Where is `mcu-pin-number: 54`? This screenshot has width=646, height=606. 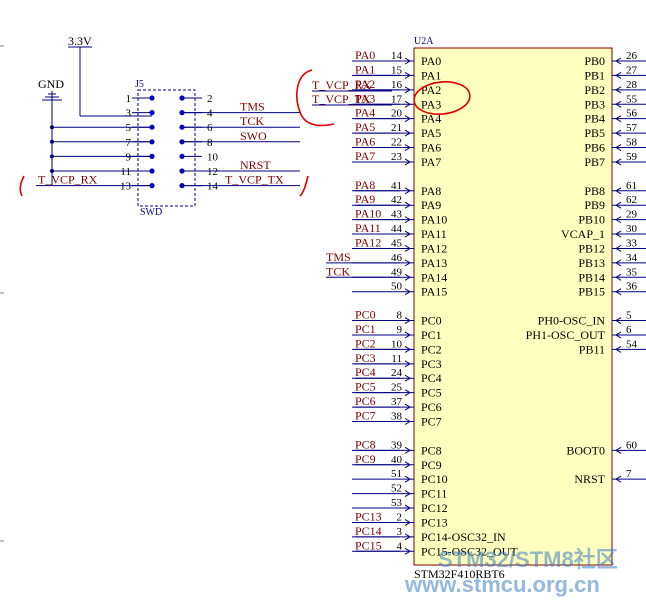 mcu-pin-number: 54 is located at coordinates (632, 344).